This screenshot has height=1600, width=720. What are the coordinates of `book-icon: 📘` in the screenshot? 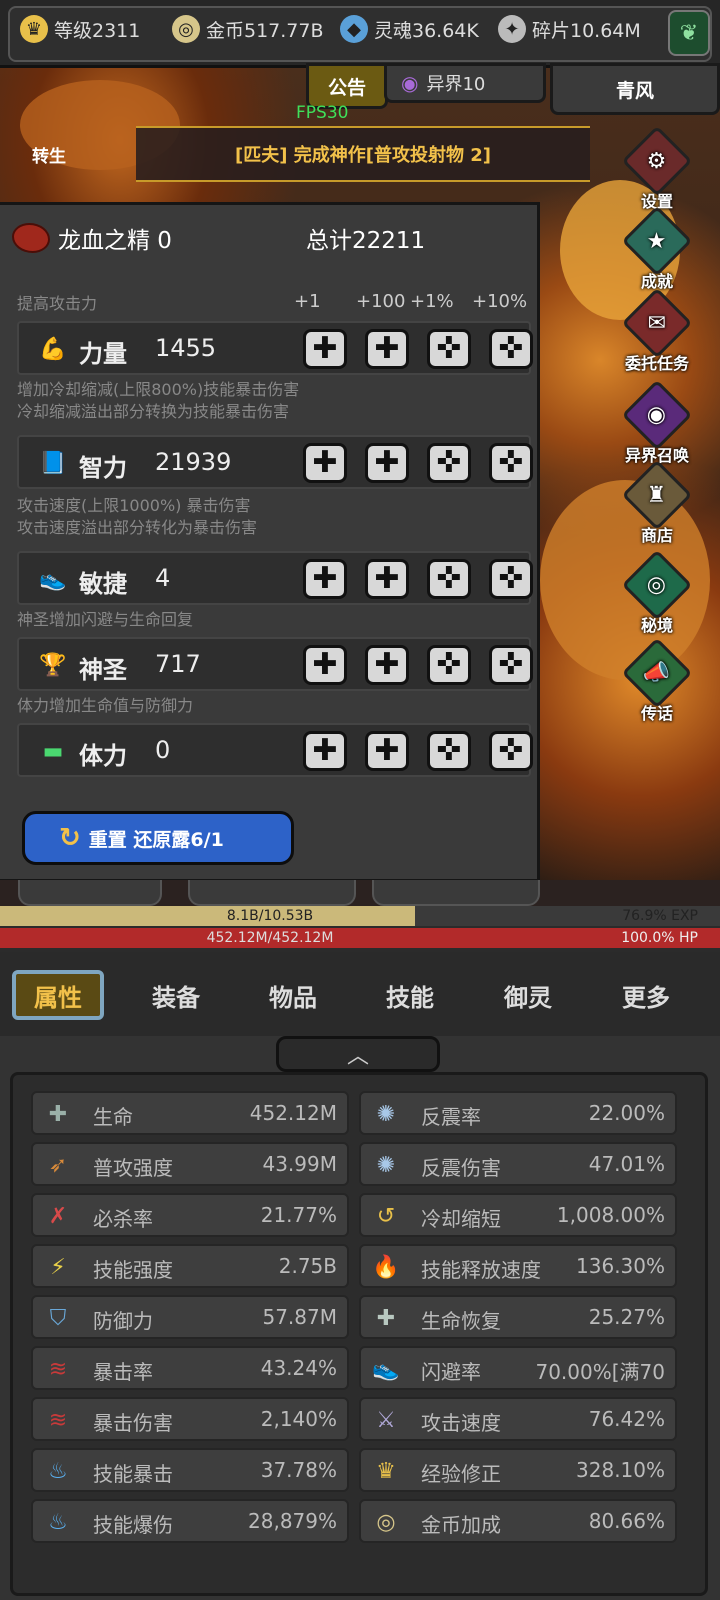 It's located at (53, 463).